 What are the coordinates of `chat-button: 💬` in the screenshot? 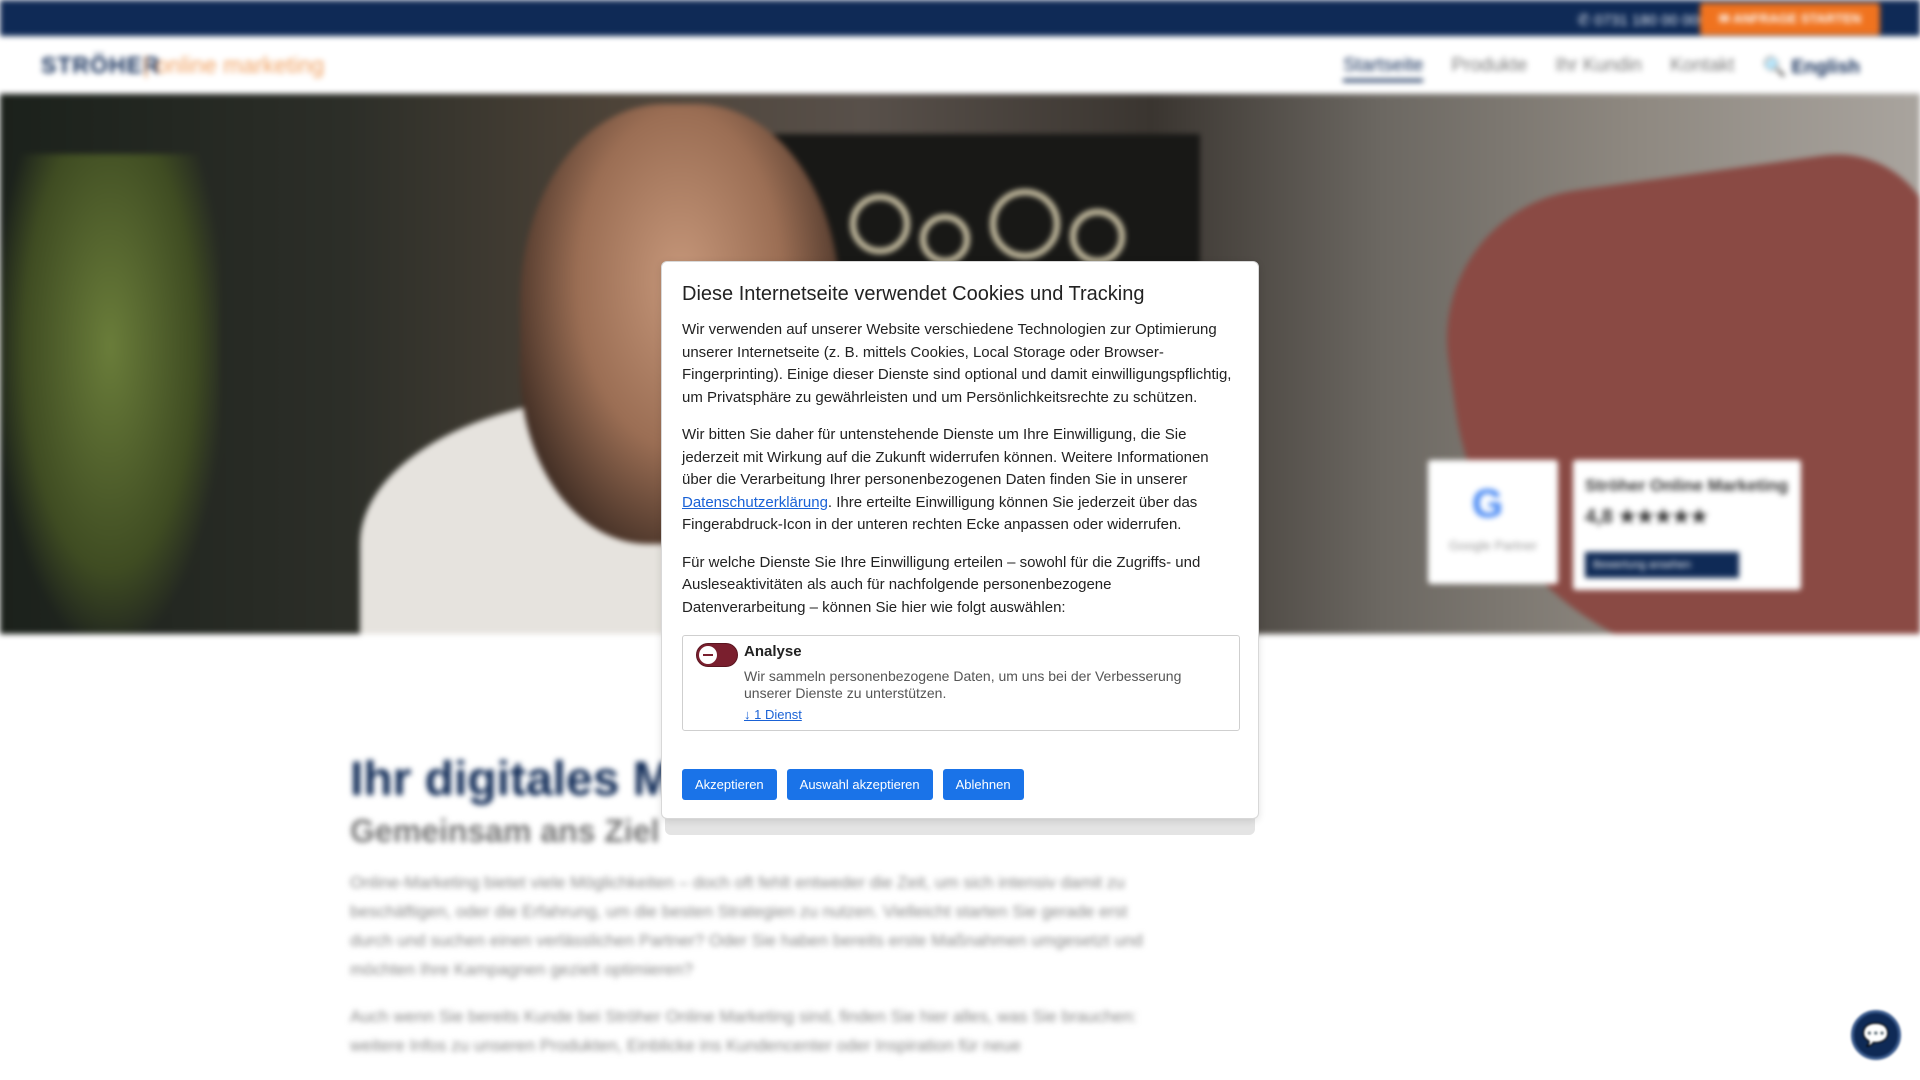 It's located at (1876, 1035).